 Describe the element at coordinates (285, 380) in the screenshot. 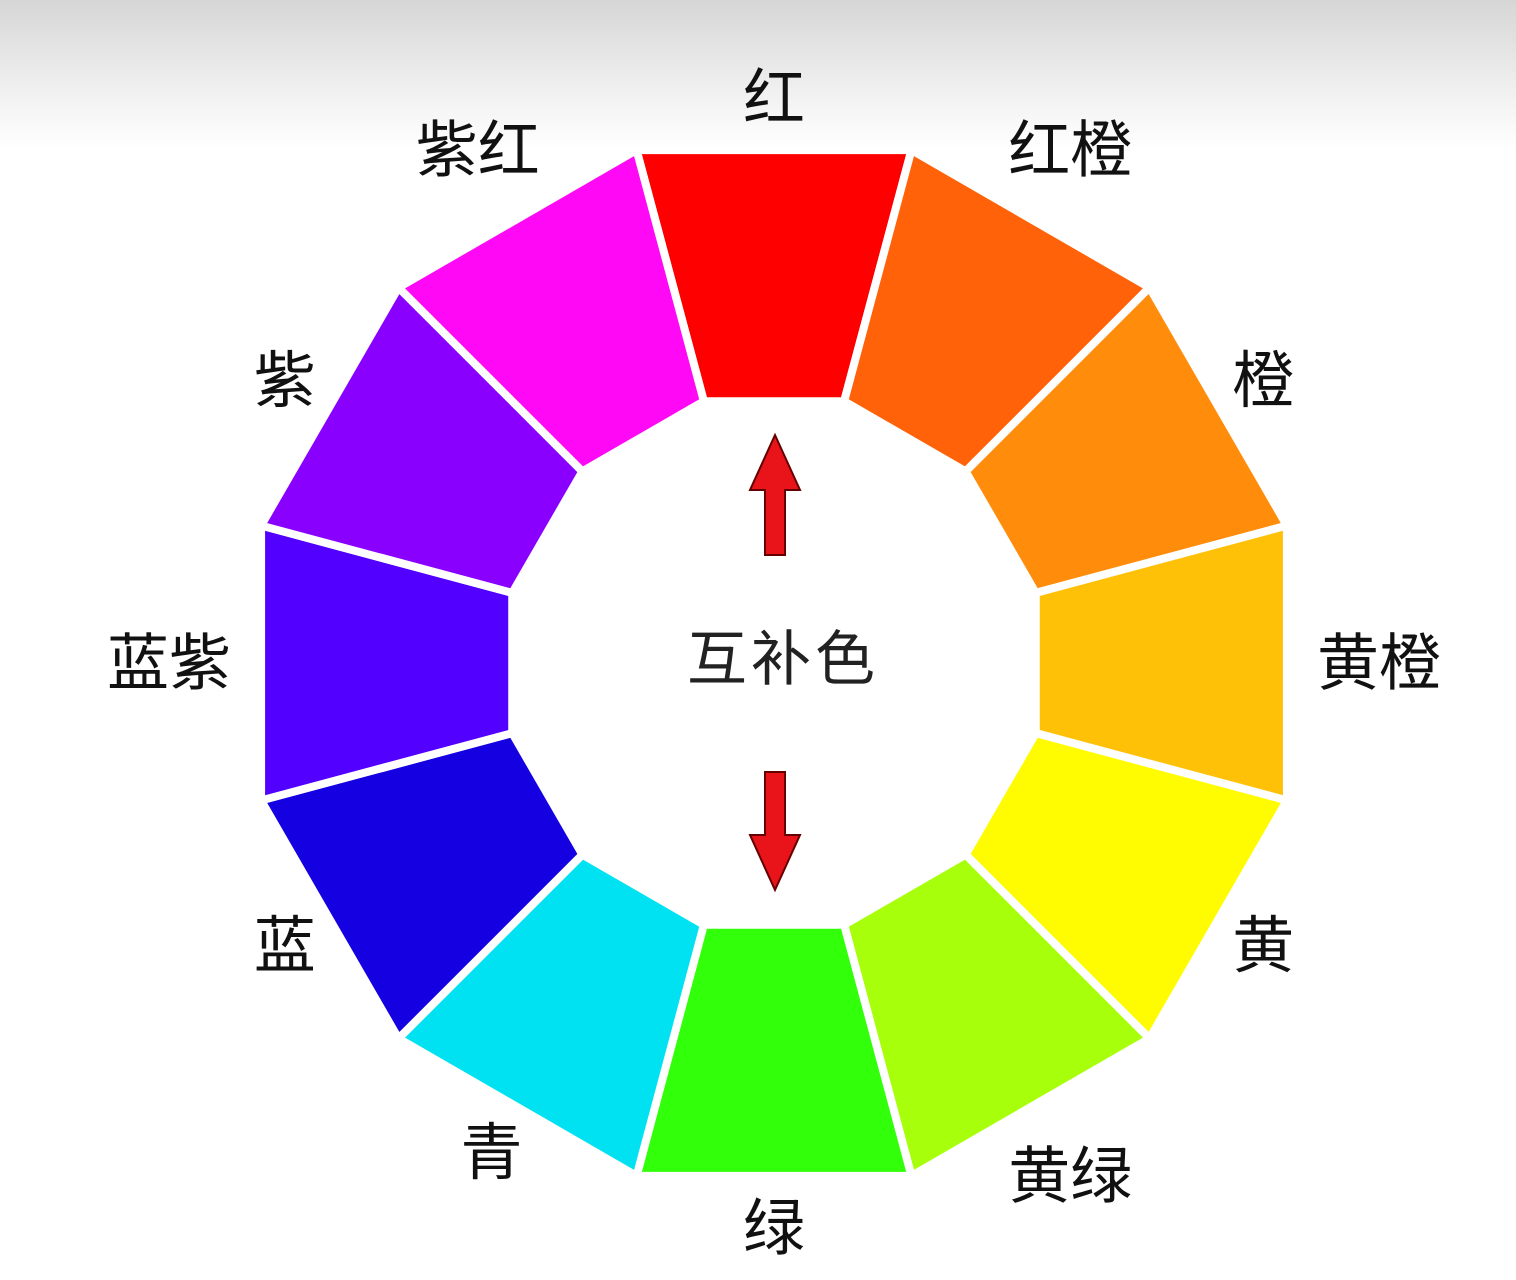

I see `segment-label: 紫` at that location.